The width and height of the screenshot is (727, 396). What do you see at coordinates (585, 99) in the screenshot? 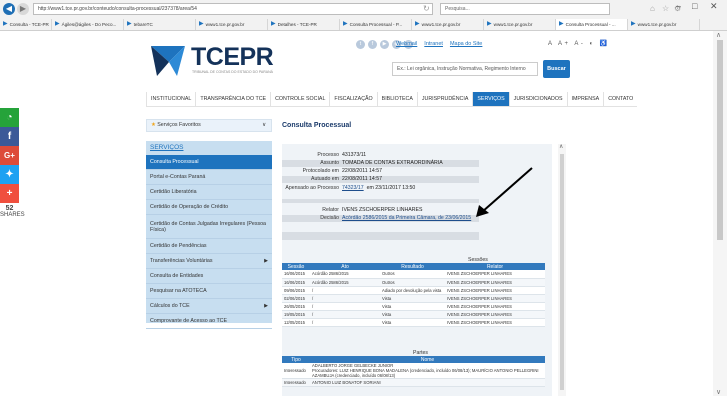
I see `nav-item: Imprensa` at bounding box center [585, 99].